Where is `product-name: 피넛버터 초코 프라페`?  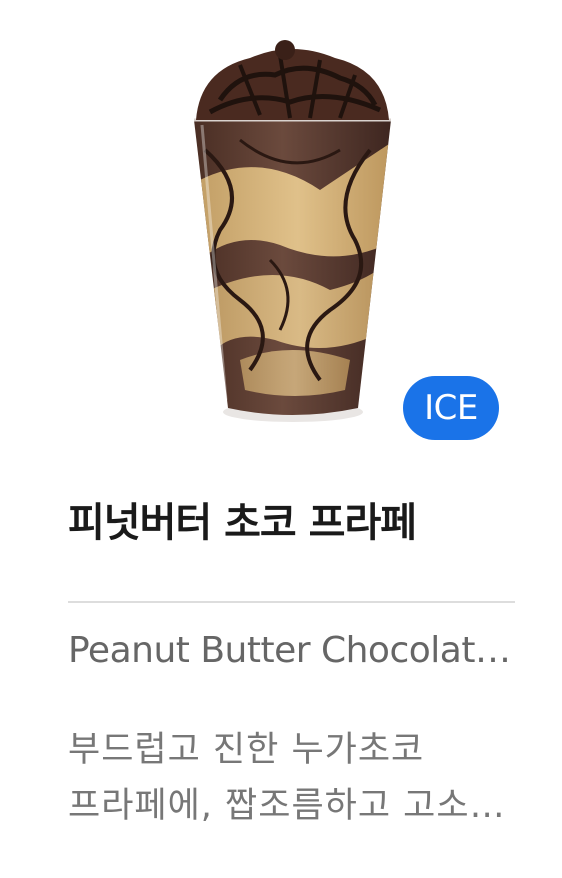 product-name: 피넛버터 초코 프라페 is located at coordinates (242, 523).